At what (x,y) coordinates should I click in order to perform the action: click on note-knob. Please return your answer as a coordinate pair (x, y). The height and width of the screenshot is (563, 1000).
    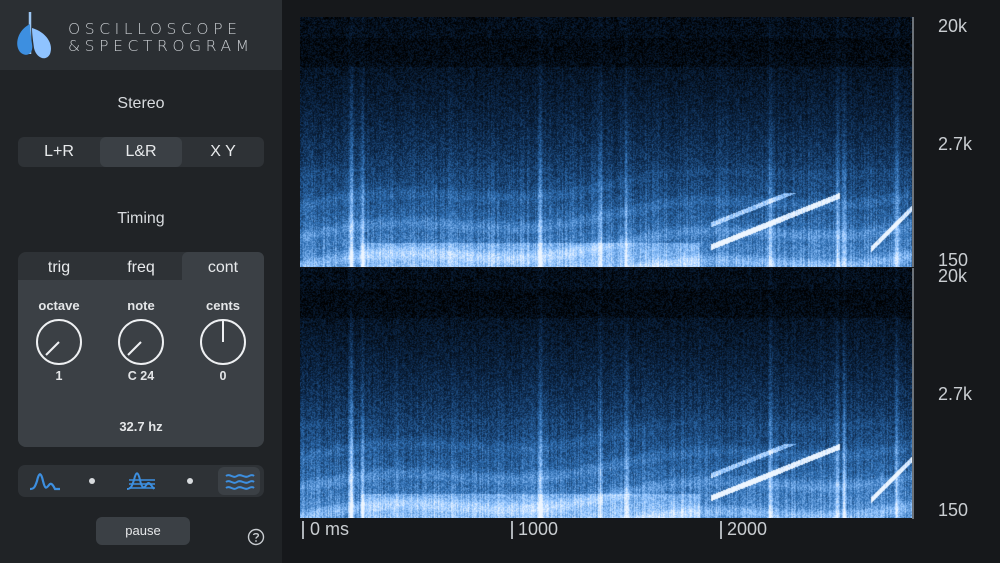
    Looking at the image, I should click on (141, 342).